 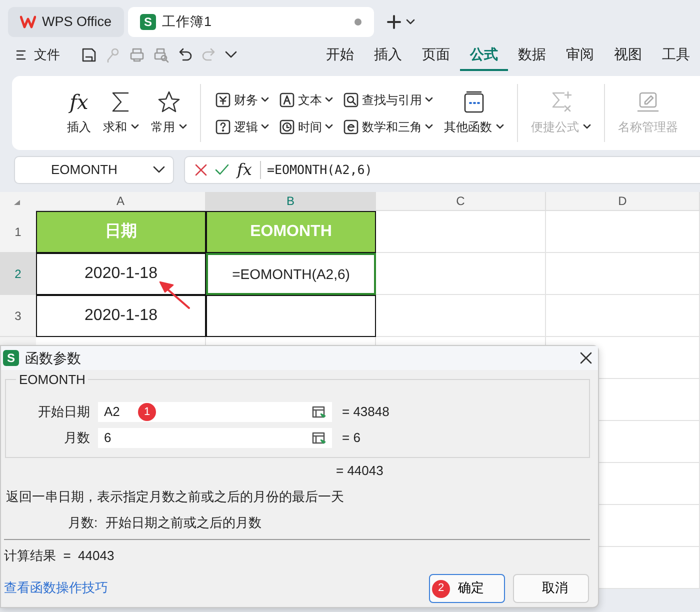 I want to click on help-text: 开始日期之前或之后的月数, so click(x=184, y=523).